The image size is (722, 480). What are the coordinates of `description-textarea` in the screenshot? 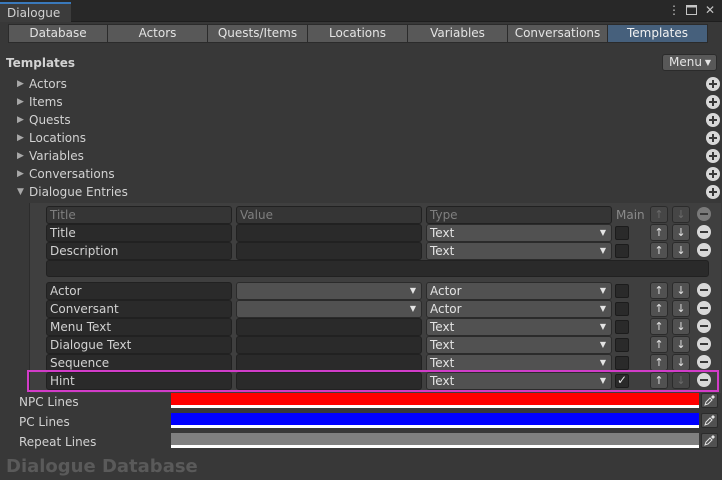 It's located at (377, 268).